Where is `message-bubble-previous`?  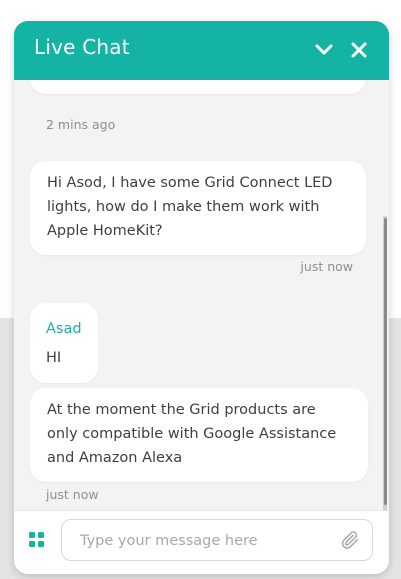
message-bubble-previous is located at coordinates (198, 87).